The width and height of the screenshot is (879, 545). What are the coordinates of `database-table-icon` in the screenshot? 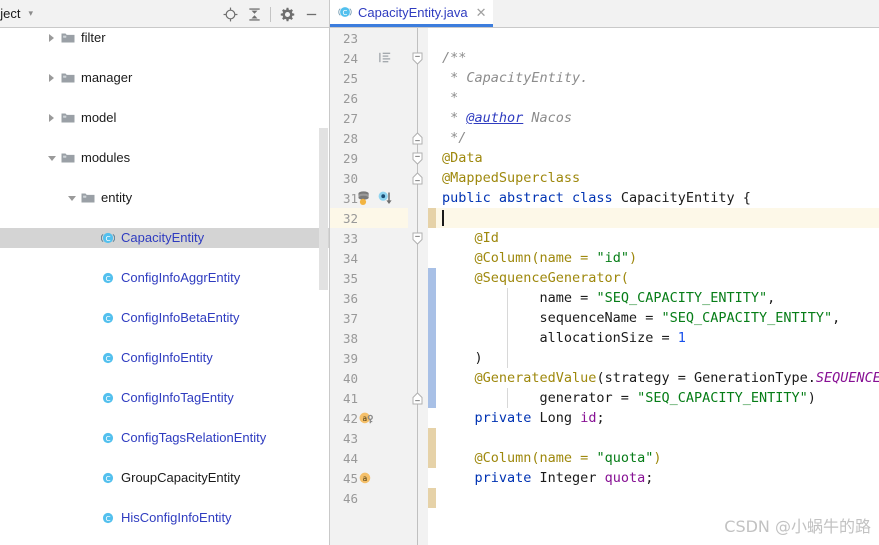 It's located at (364, 200).